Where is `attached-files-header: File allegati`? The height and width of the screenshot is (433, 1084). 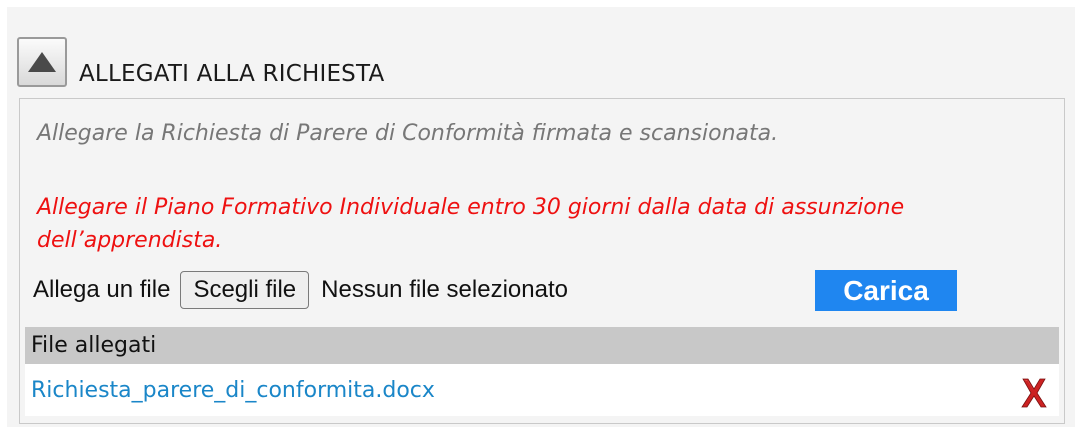 attached-files-header: File allegati is located at coordinates (542, 345).